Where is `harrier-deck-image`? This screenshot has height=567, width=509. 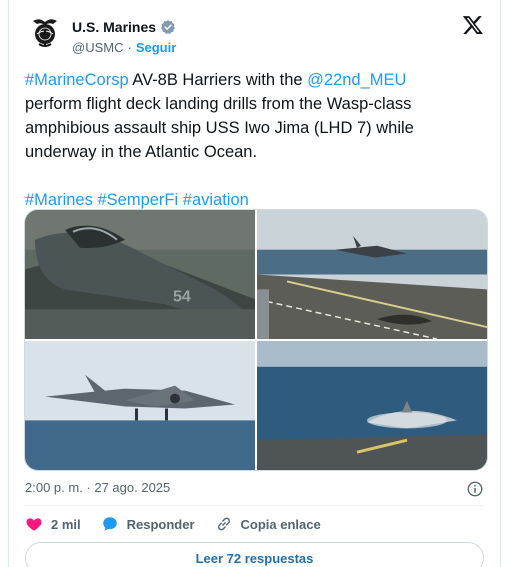 harrier-deck-image is located at coordinates (372, 274).